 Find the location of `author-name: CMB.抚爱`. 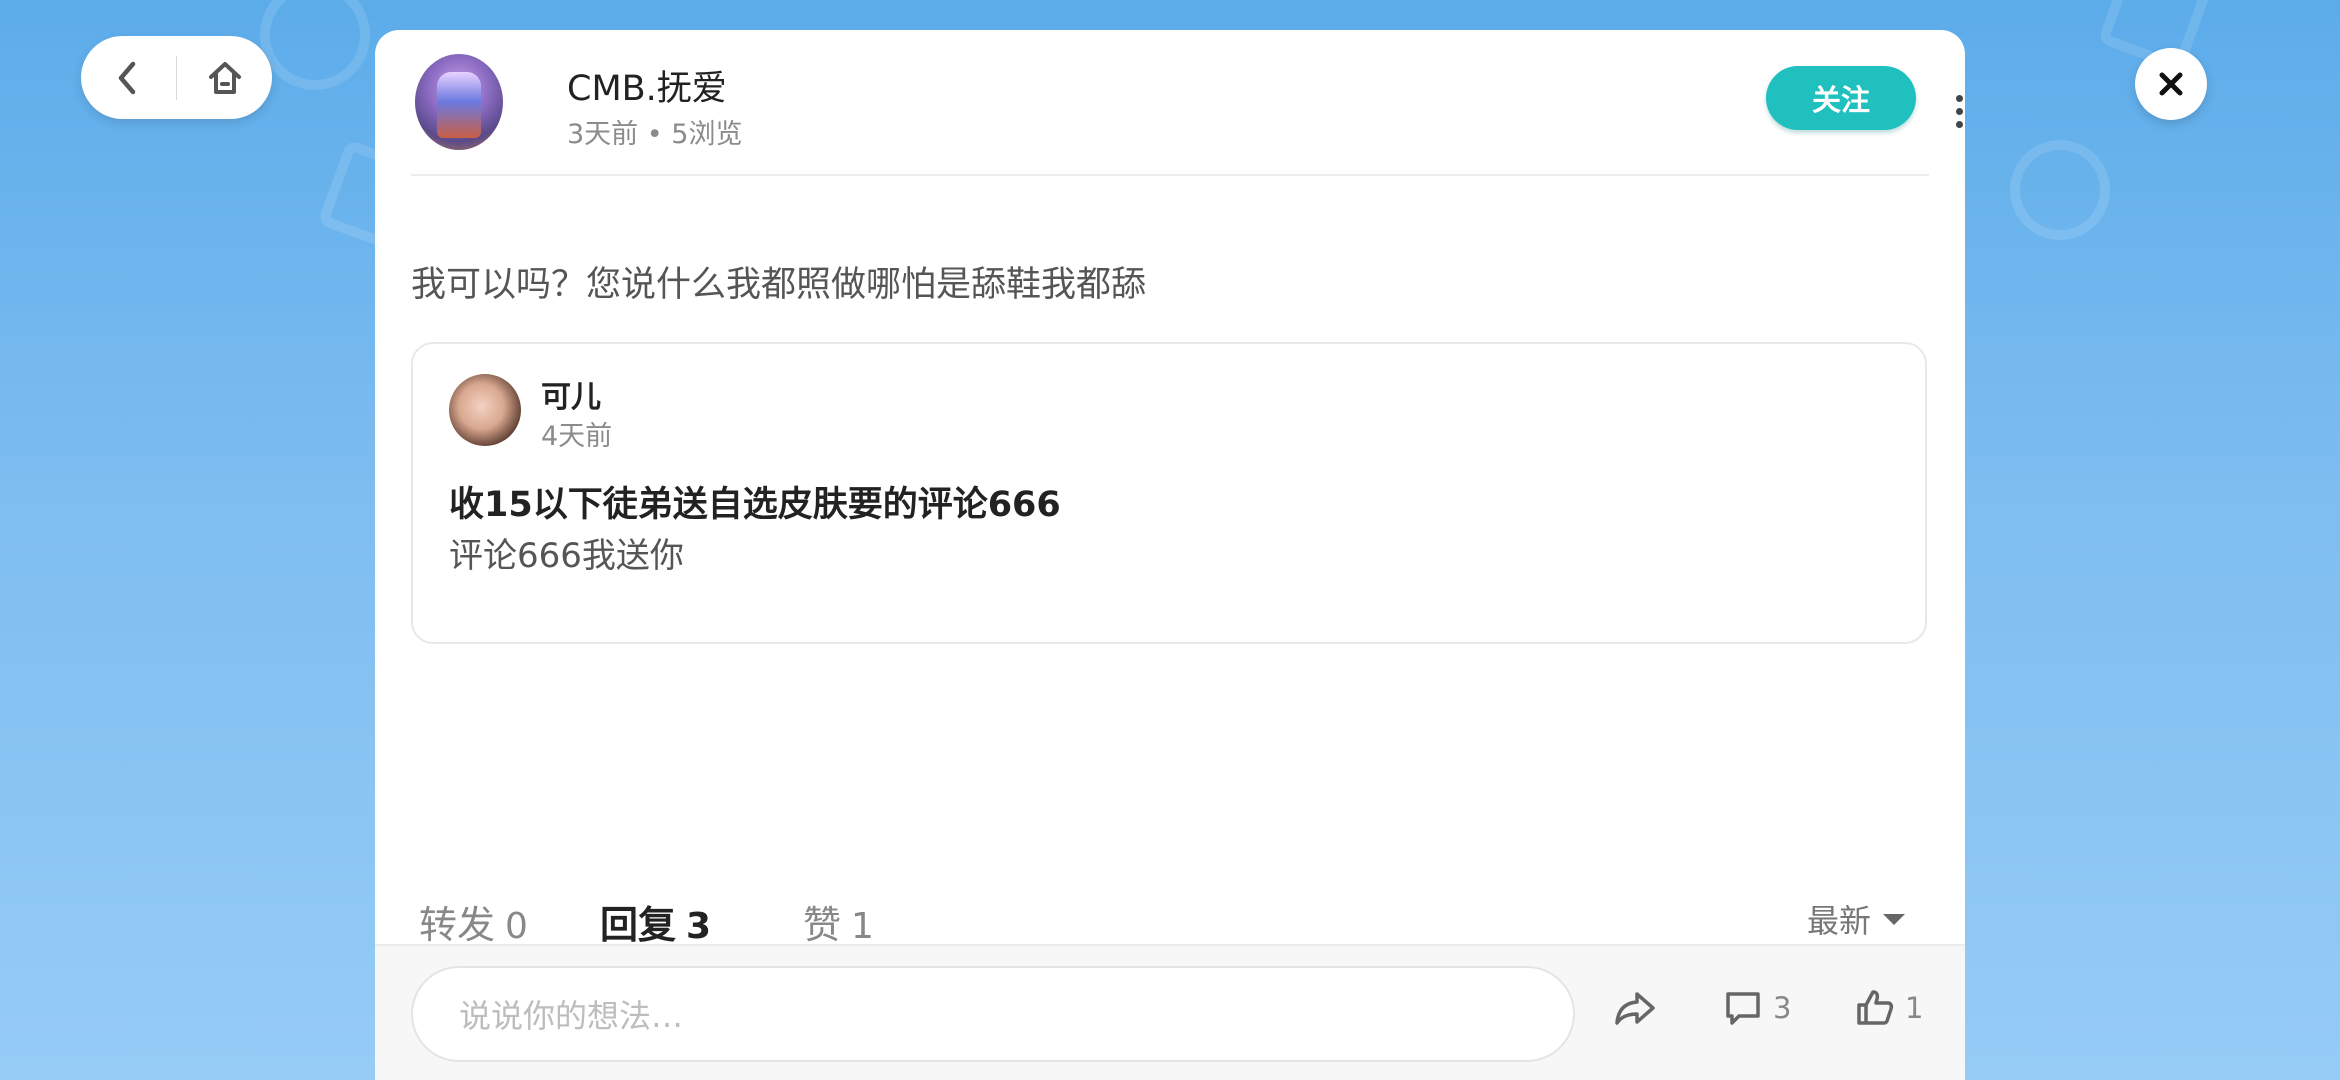

author-name: CMB.抚爱 is located at coordinates (647, 85).